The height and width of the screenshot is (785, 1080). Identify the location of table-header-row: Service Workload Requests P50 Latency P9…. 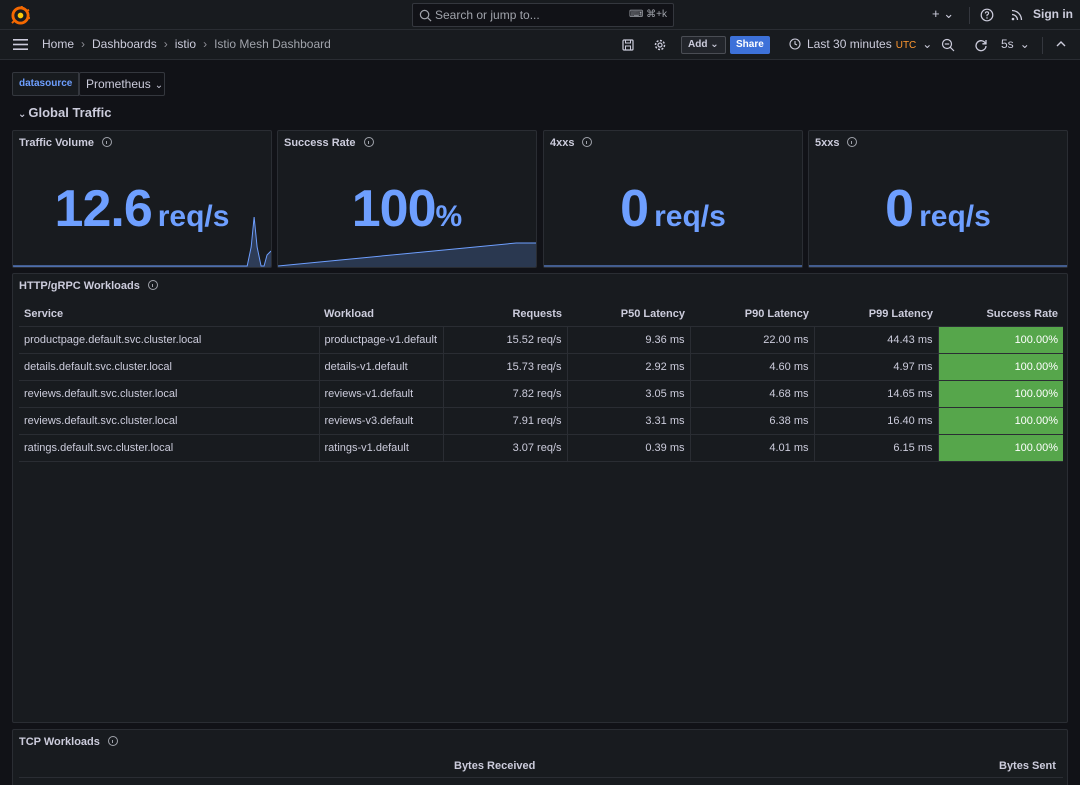
(541, 314).